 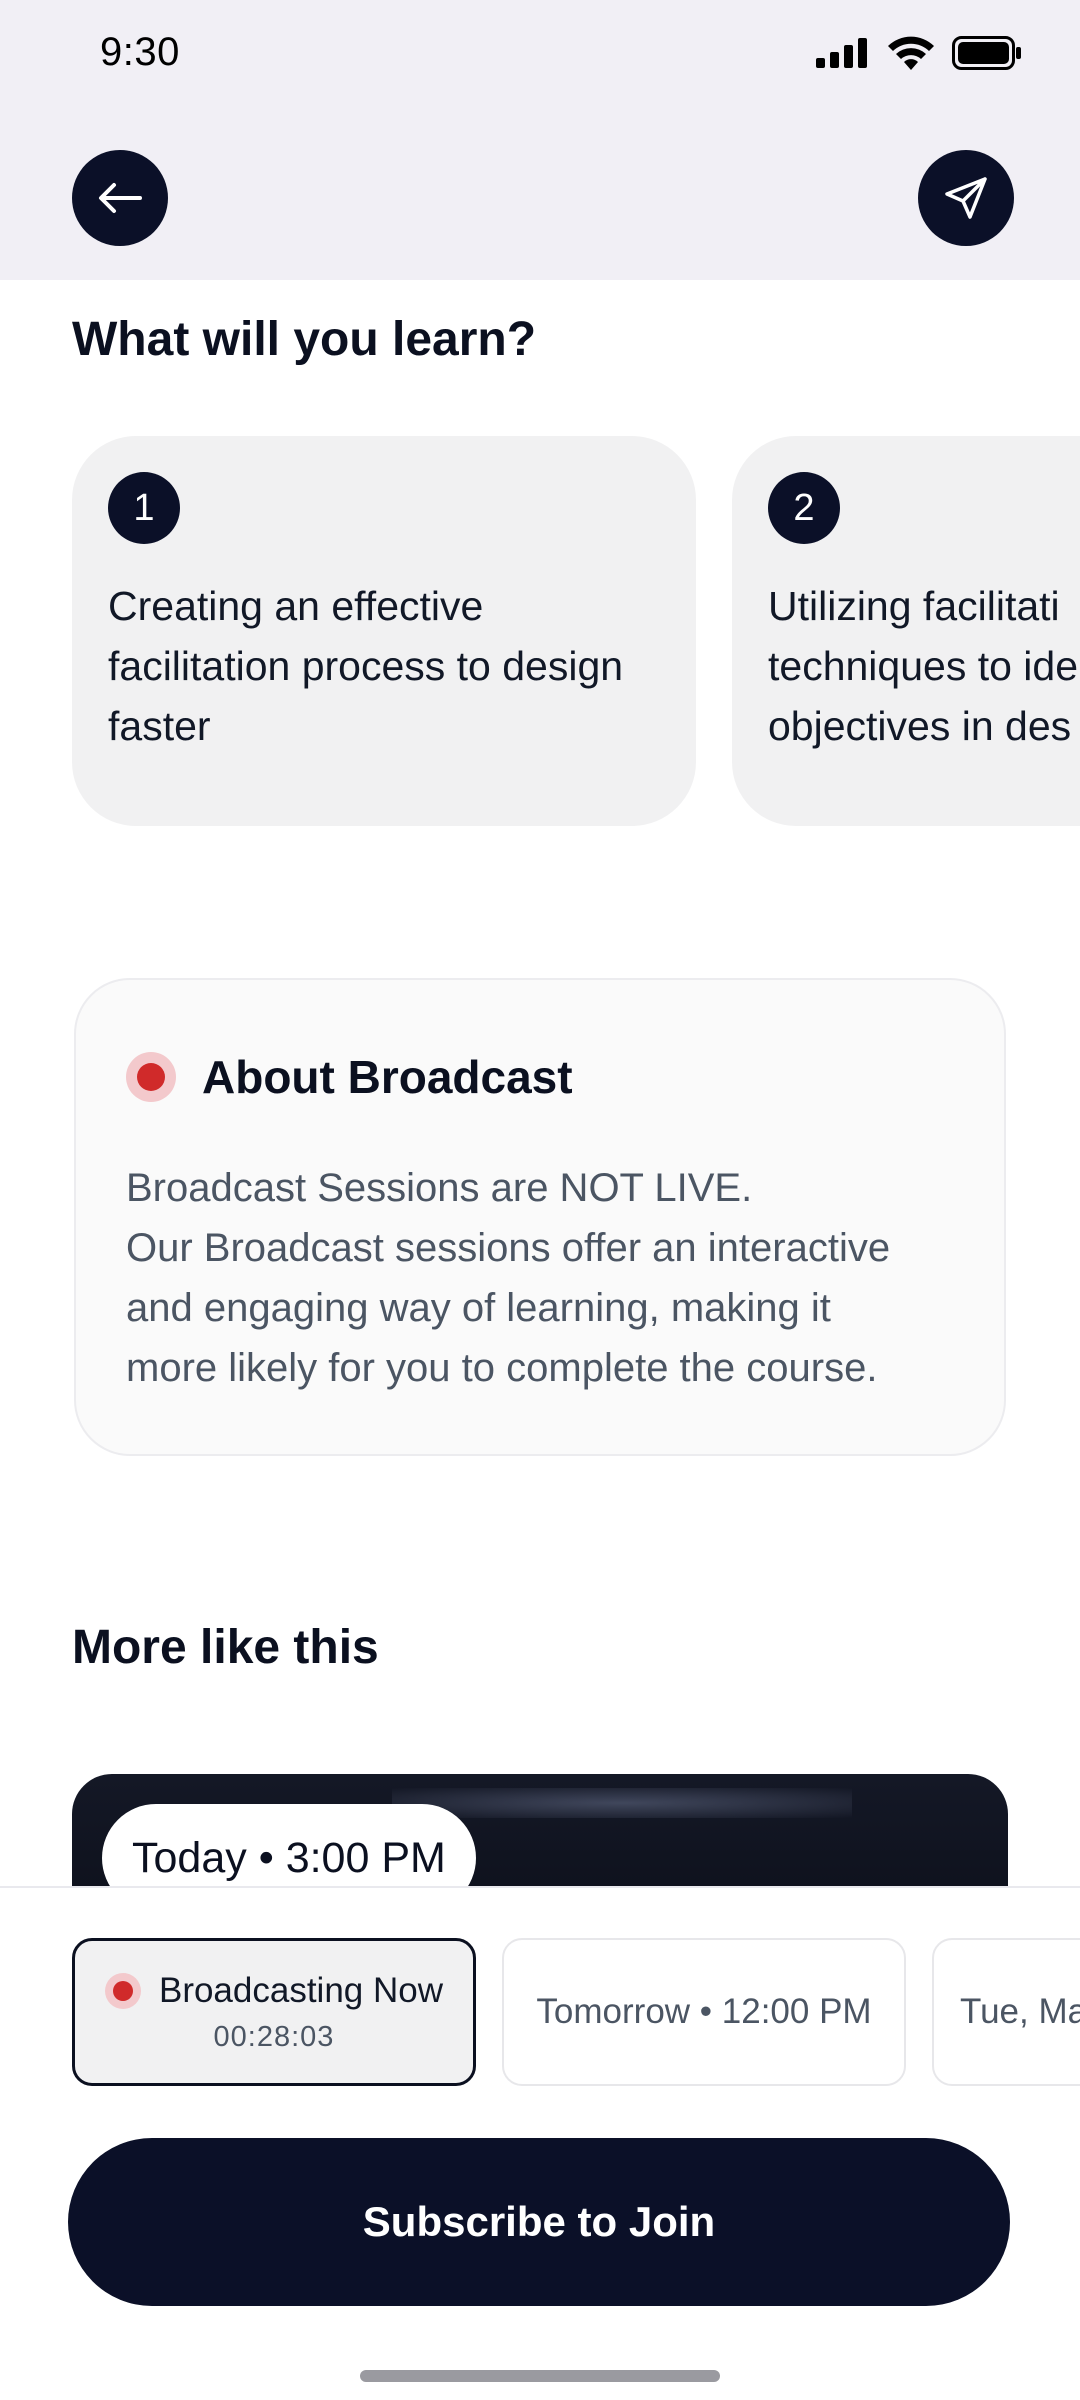 I want to click on learn-card-line: faster, so click(x=159, y=726).